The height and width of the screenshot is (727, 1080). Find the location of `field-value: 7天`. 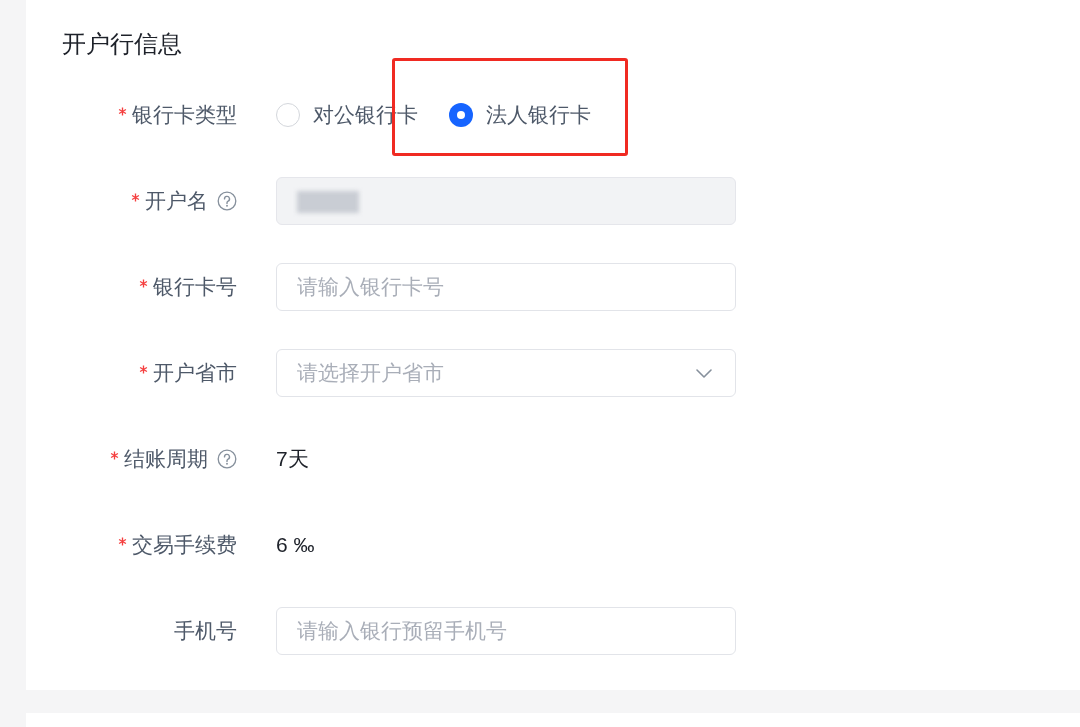

field-value: 7天 is located at coordinates (292, 459).